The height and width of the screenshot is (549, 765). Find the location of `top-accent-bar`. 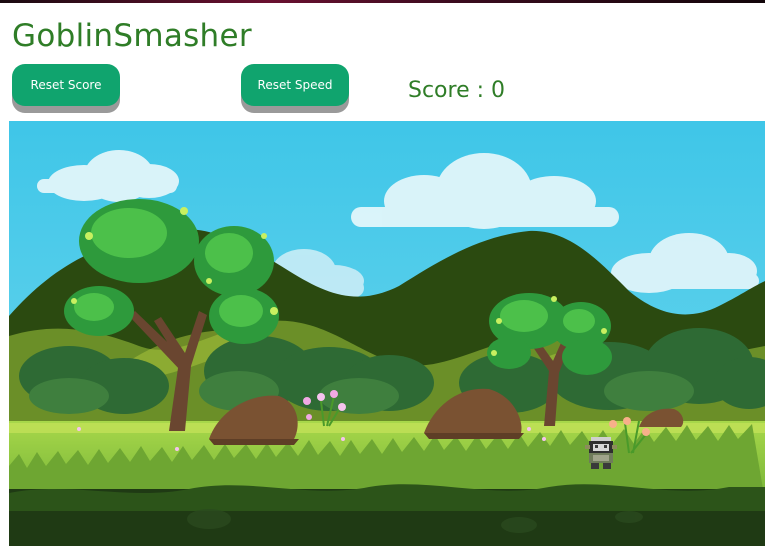

top-accent-bar is located at coordinates (382, 1).